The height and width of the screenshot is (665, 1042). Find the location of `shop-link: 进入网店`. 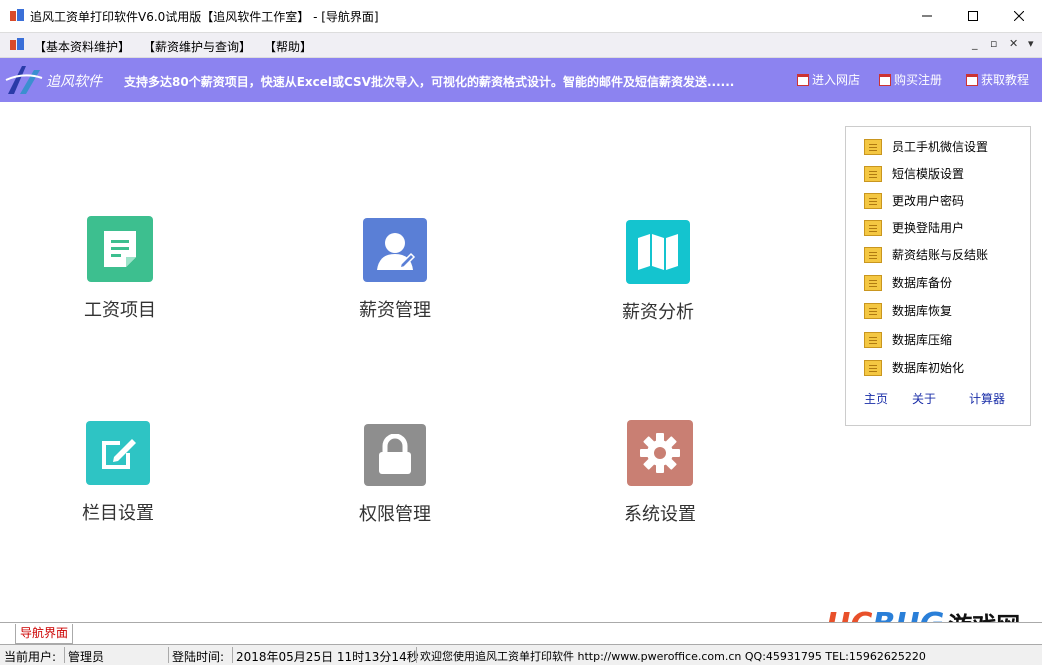

shop-link: 进入网店 is located at coordinates (828, 79).